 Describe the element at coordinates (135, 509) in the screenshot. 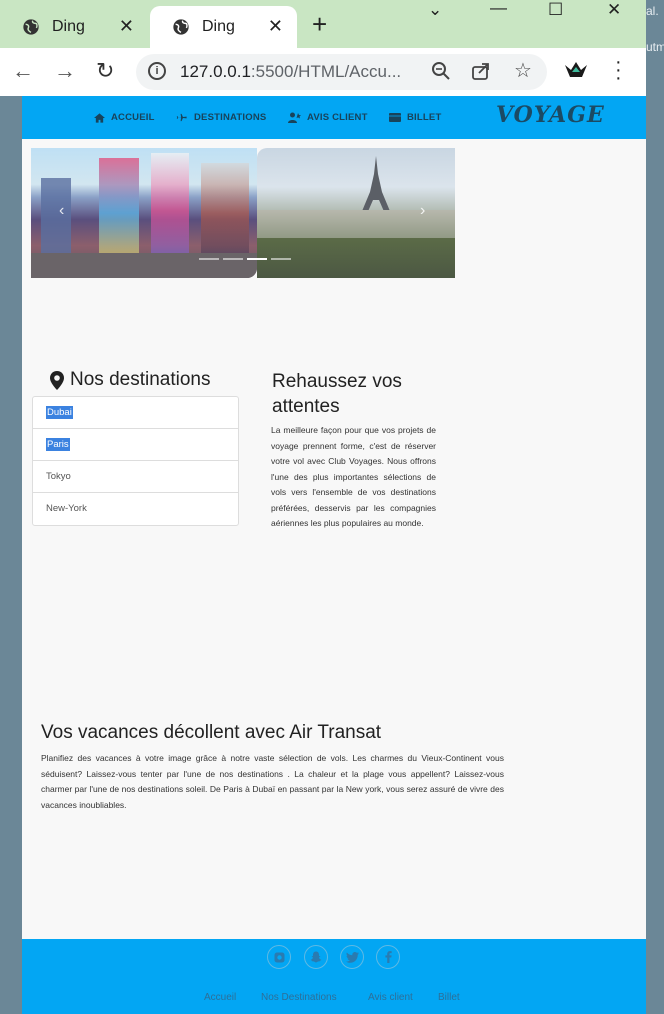

I see `destination-item-new-york: New-York` at that location.